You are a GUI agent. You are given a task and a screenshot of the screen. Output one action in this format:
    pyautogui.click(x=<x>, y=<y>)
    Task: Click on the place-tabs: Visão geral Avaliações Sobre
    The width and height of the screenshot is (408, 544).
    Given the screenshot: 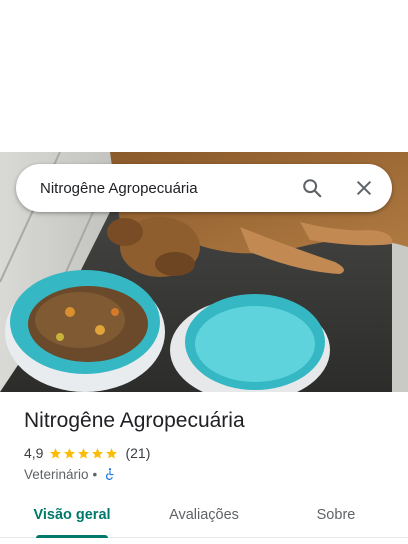 What is the action you would take?
    pyautogui.click(x=204, y=515)
    